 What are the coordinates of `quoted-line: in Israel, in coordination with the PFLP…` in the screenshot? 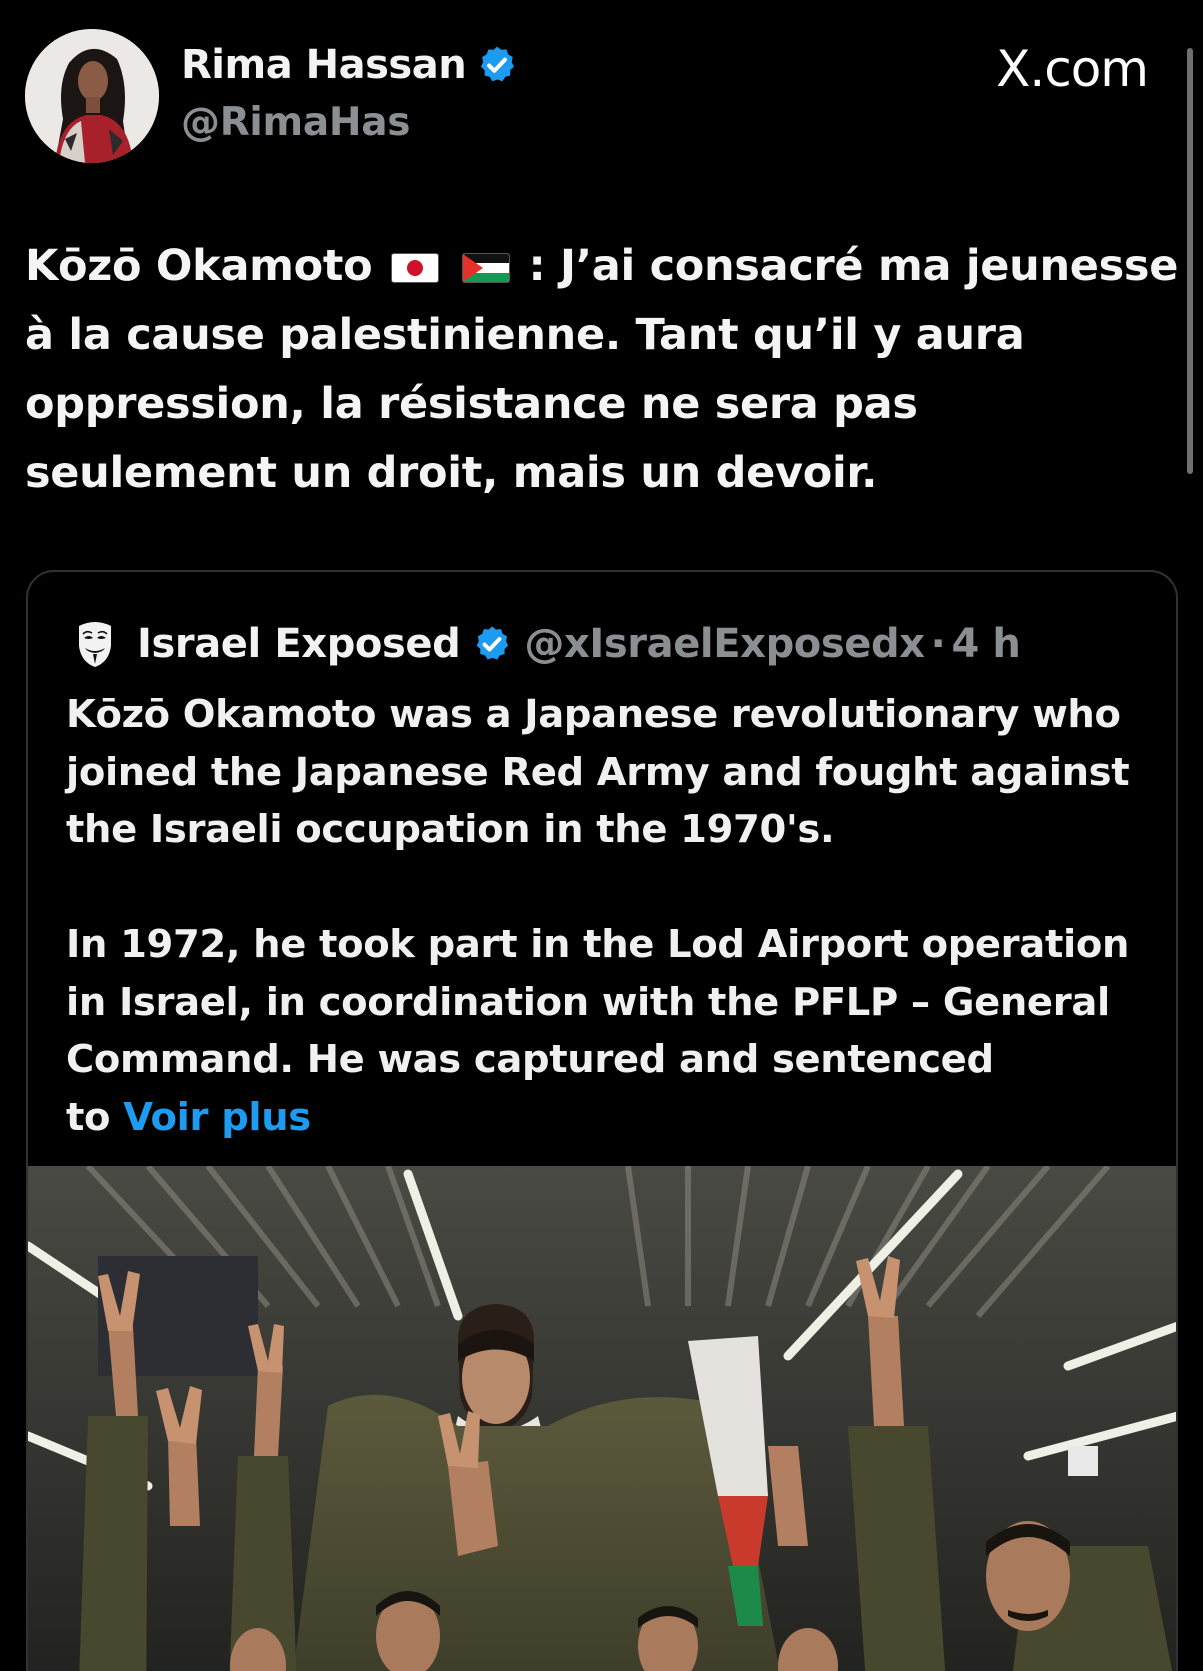 It's located at (588, 1002).